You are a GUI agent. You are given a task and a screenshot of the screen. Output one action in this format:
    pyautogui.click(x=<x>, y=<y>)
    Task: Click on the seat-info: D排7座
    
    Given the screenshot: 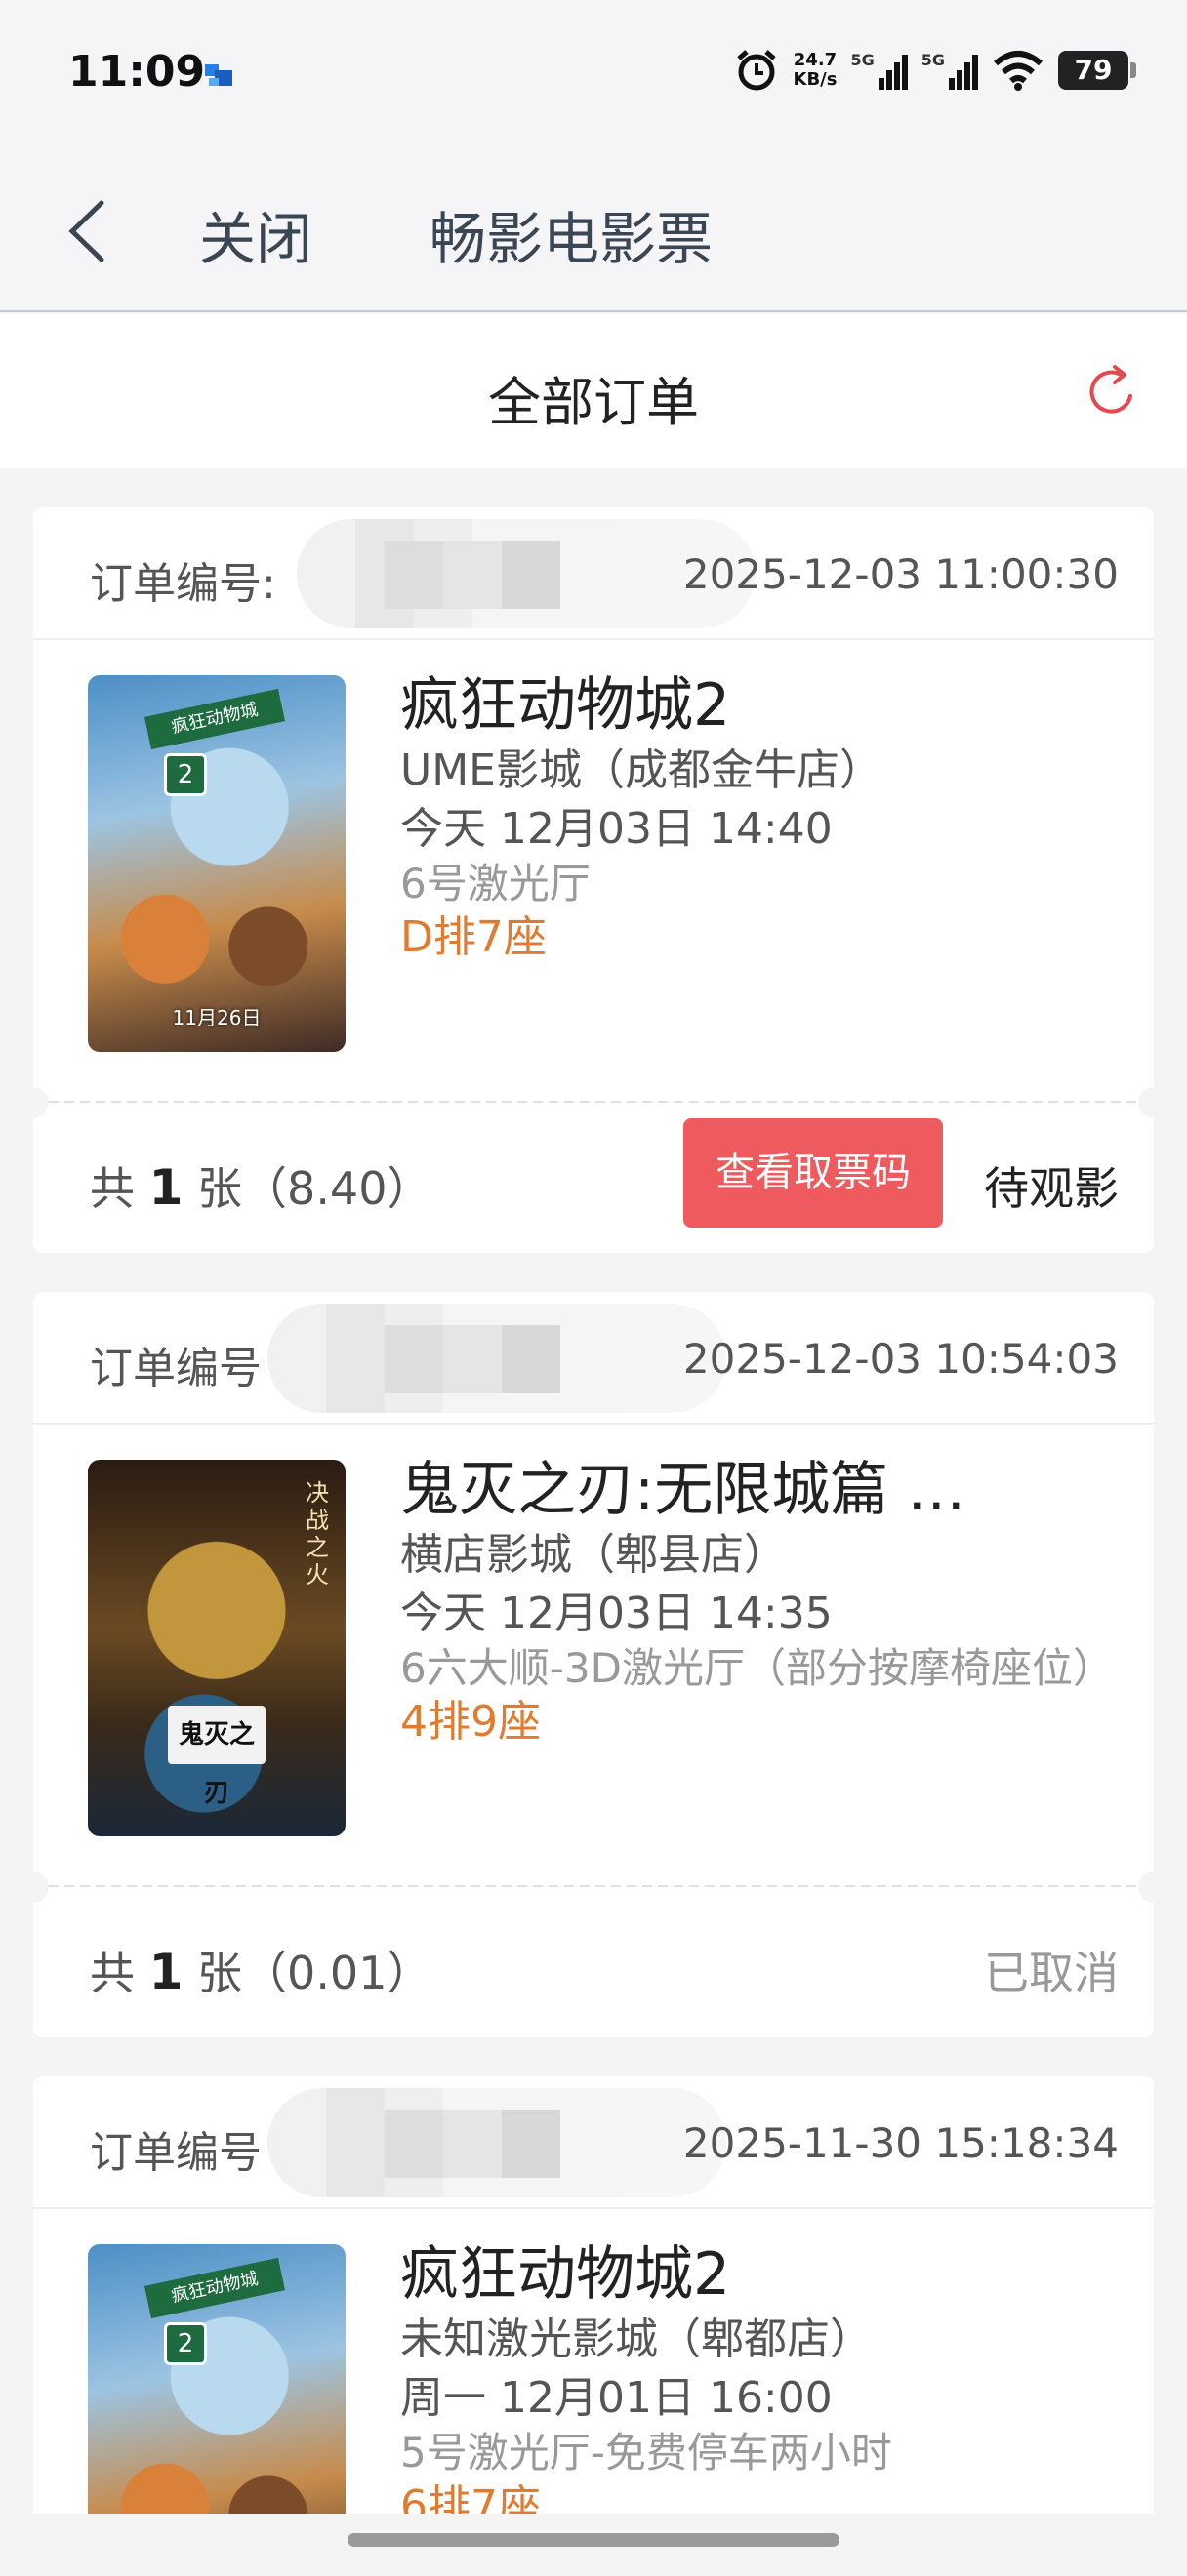 What is the action you would take?
    pyautogui.click(x=473, y=937)
    